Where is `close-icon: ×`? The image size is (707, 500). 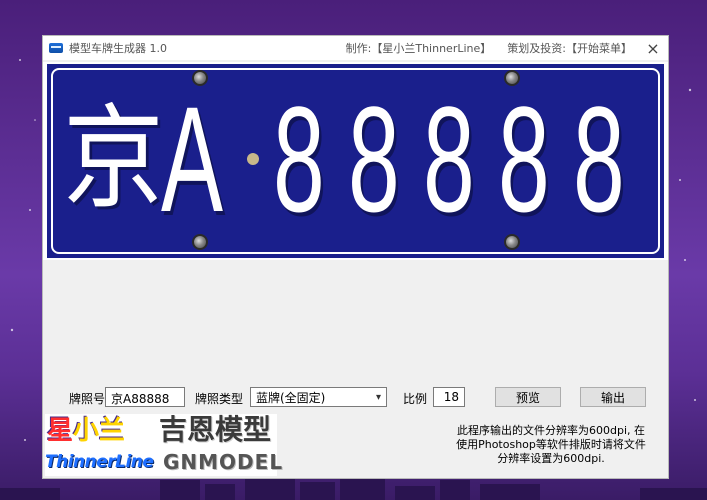
close-icon: × is located at coordinates (653, 48).